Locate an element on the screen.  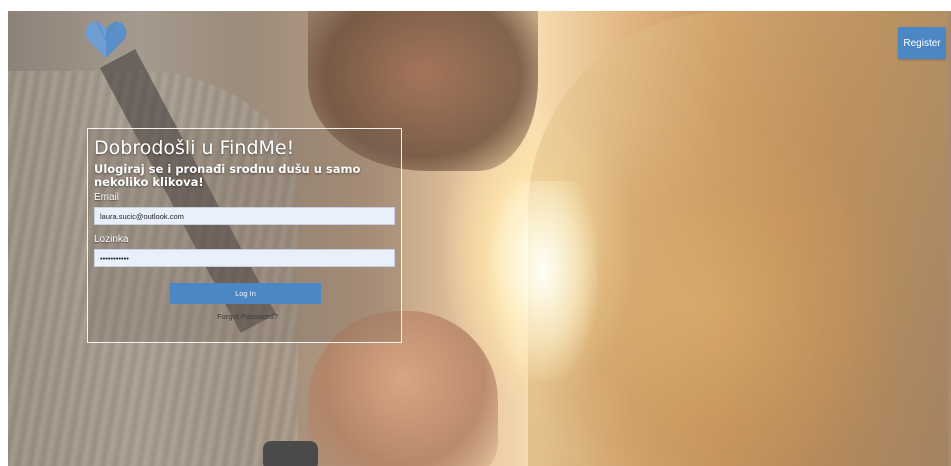
register-button: Register is located at coordinates (922, 43).